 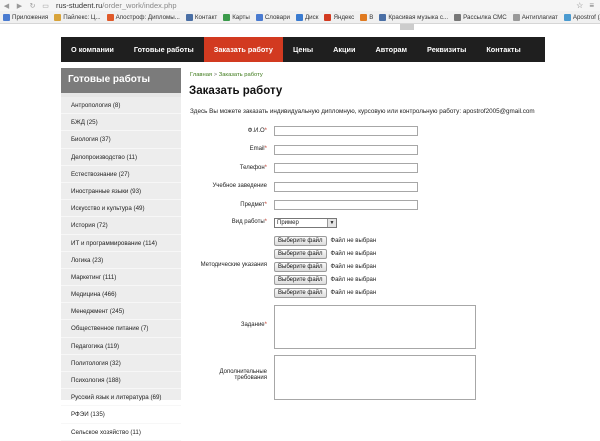 I want to click on sidebar-category-item: Сельское хозяйство (11), so click(x=121, y=432).